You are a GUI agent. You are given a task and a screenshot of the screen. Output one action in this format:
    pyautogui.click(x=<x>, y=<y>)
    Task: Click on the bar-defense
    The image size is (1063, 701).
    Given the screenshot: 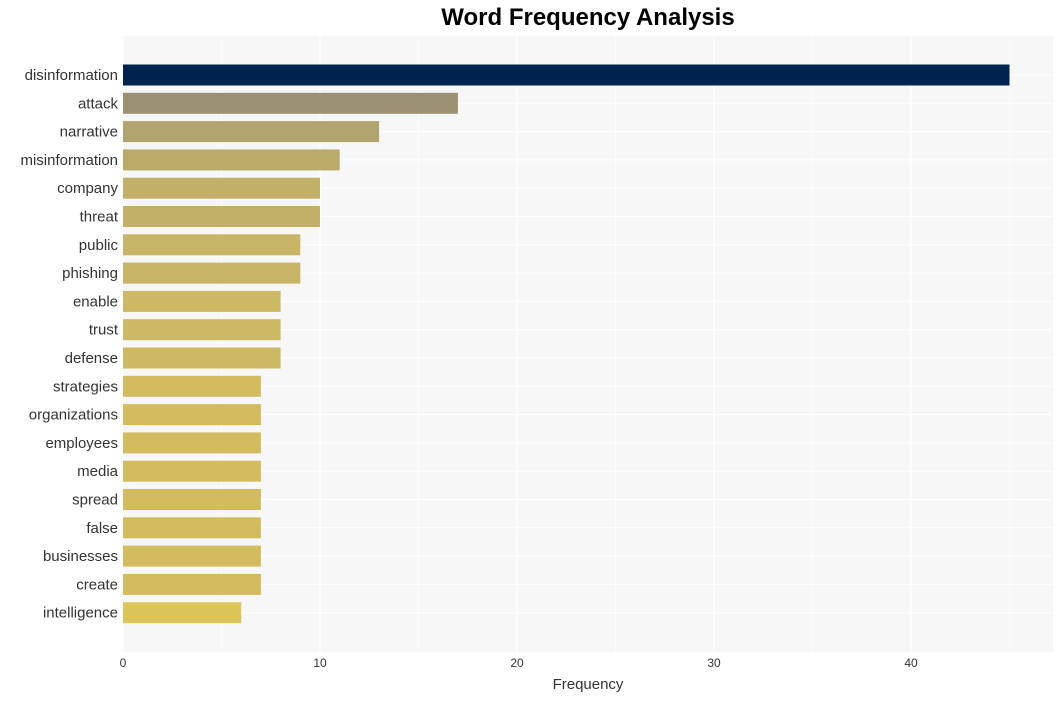 What is the action you would take?
    pyautogui.click(x=202, y=358)
    